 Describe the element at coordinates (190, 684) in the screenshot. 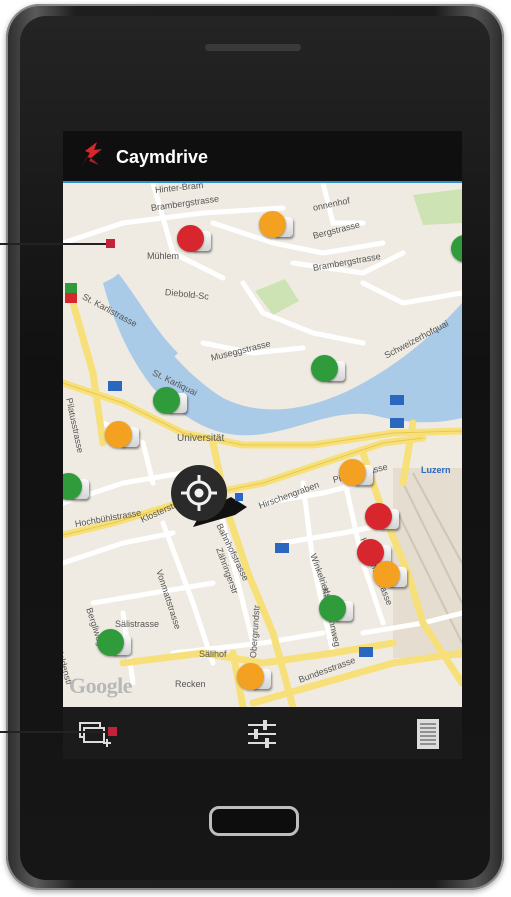

I see `street-label: Recken` at that location.